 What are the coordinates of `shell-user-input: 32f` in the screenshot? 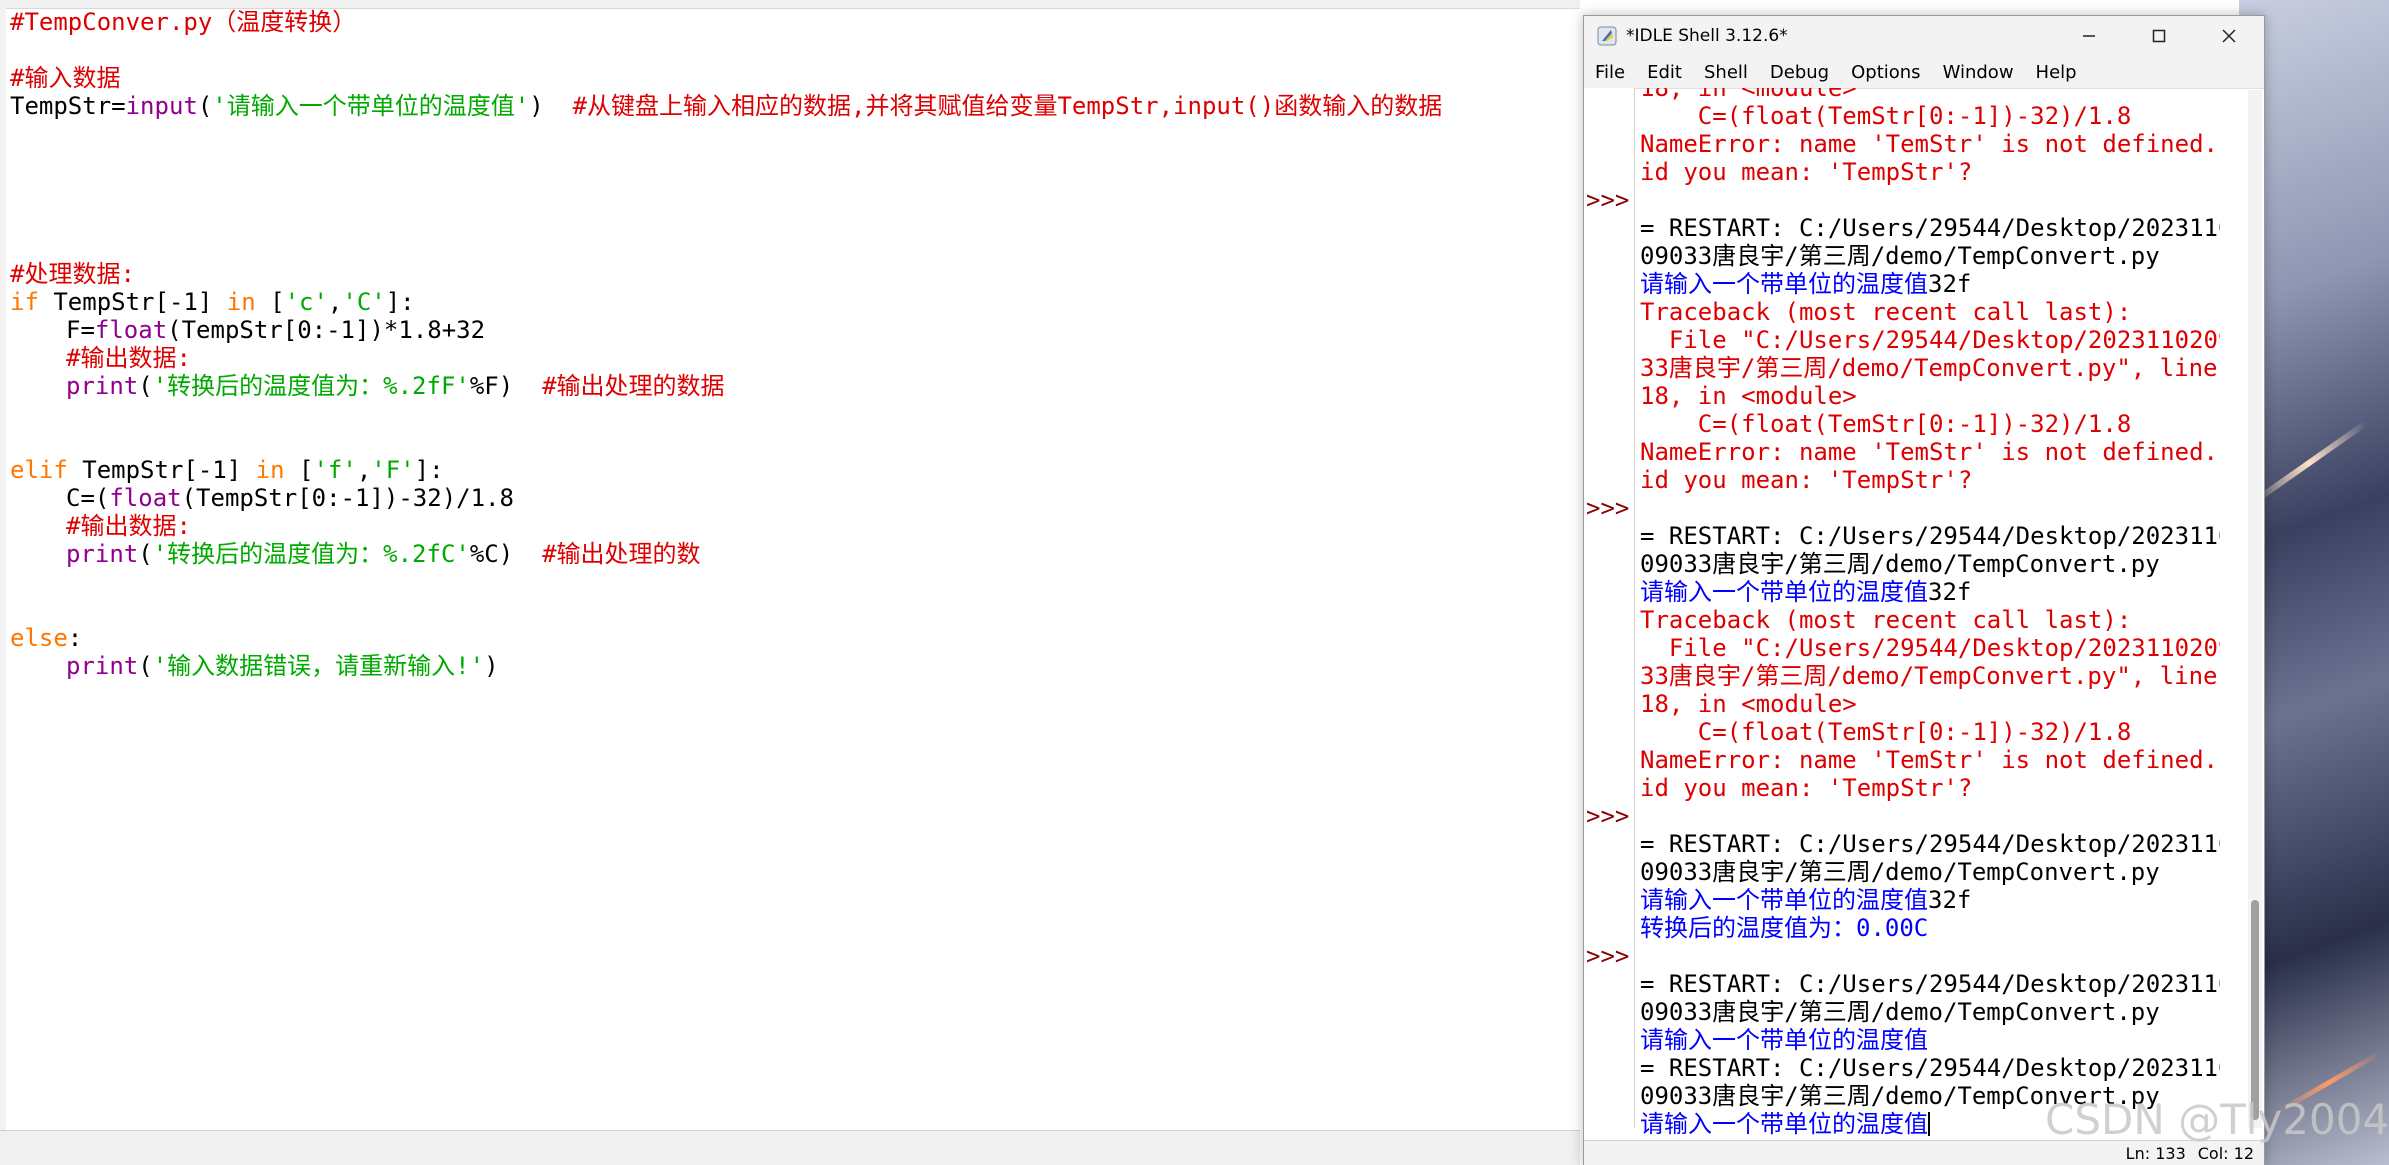 It's located at (1950, 592).